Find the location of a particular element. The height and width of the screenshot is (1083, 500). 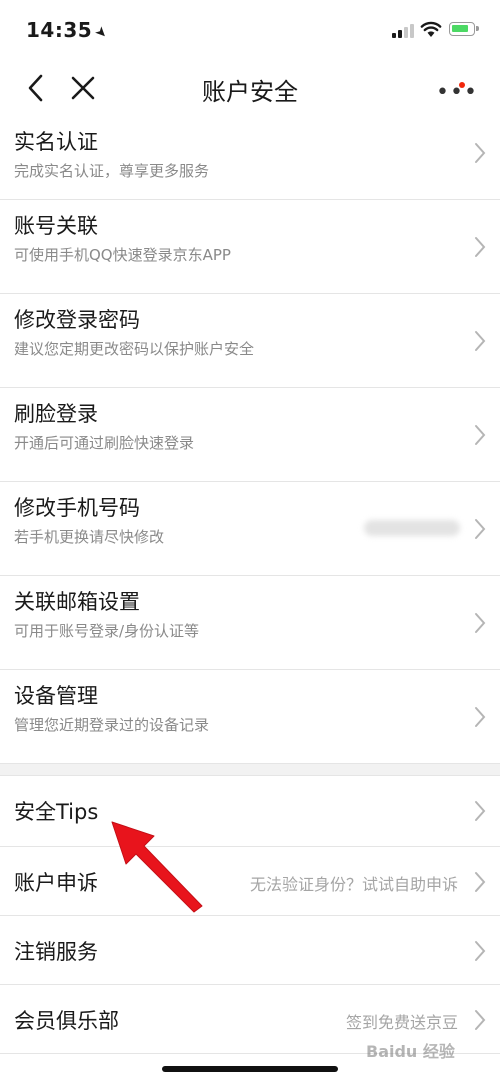

home-indicator is located at coordinates (250, 1069).